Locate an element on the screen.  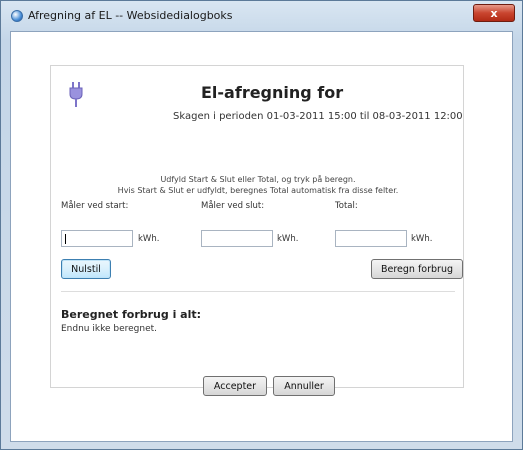
page-title: El-afregning for is located at coordinates (272, 92).